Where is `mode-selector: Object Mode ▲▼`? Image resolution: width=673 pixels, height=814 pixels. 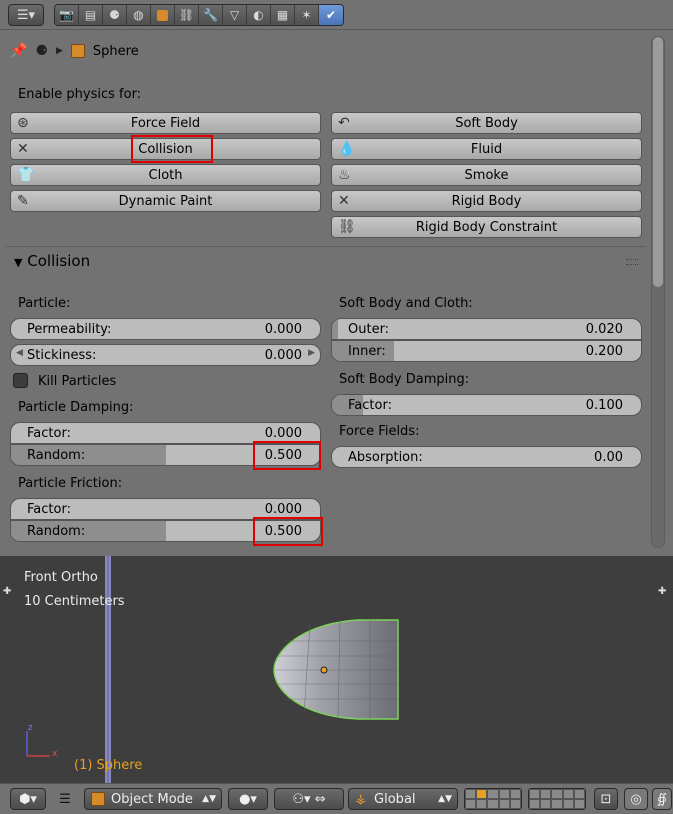 mode-selector: Object Mode ▲▼ is located at coordinates (153, 799).